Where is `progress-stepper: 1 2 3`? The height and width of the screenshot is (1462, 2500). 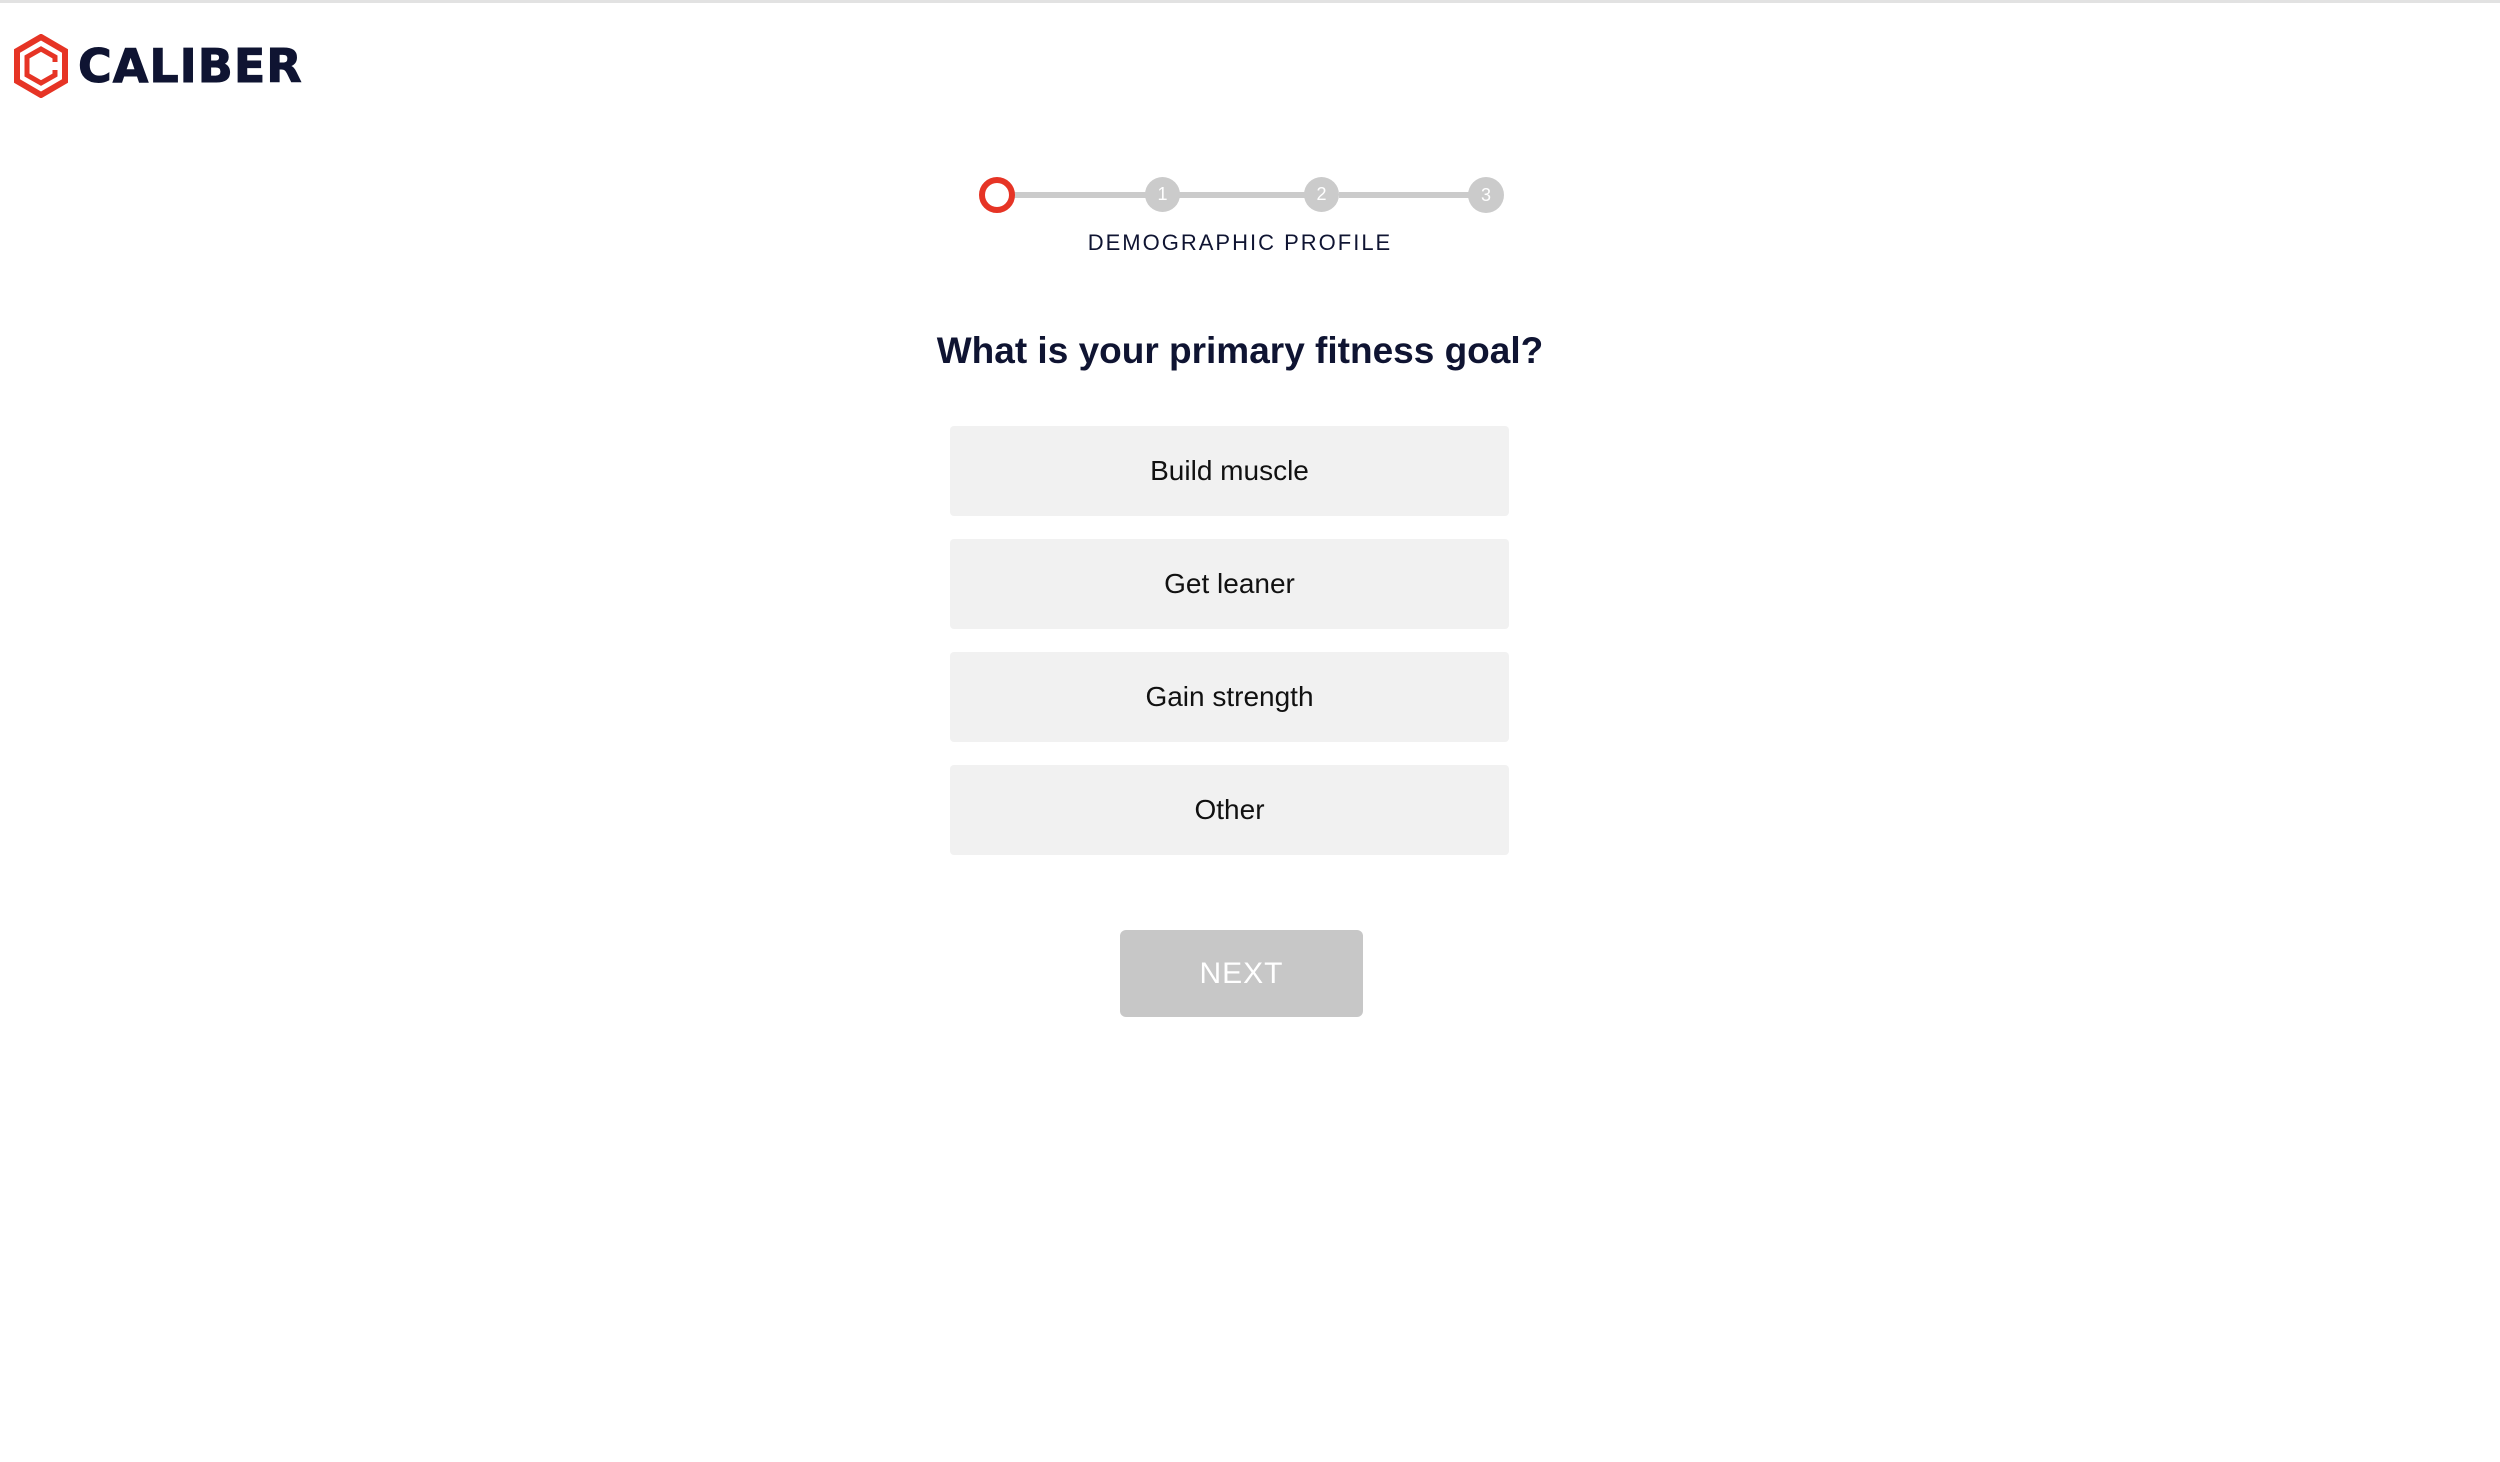 progress-stepper: 1 2 3 is located at coordinates (1241, 195).